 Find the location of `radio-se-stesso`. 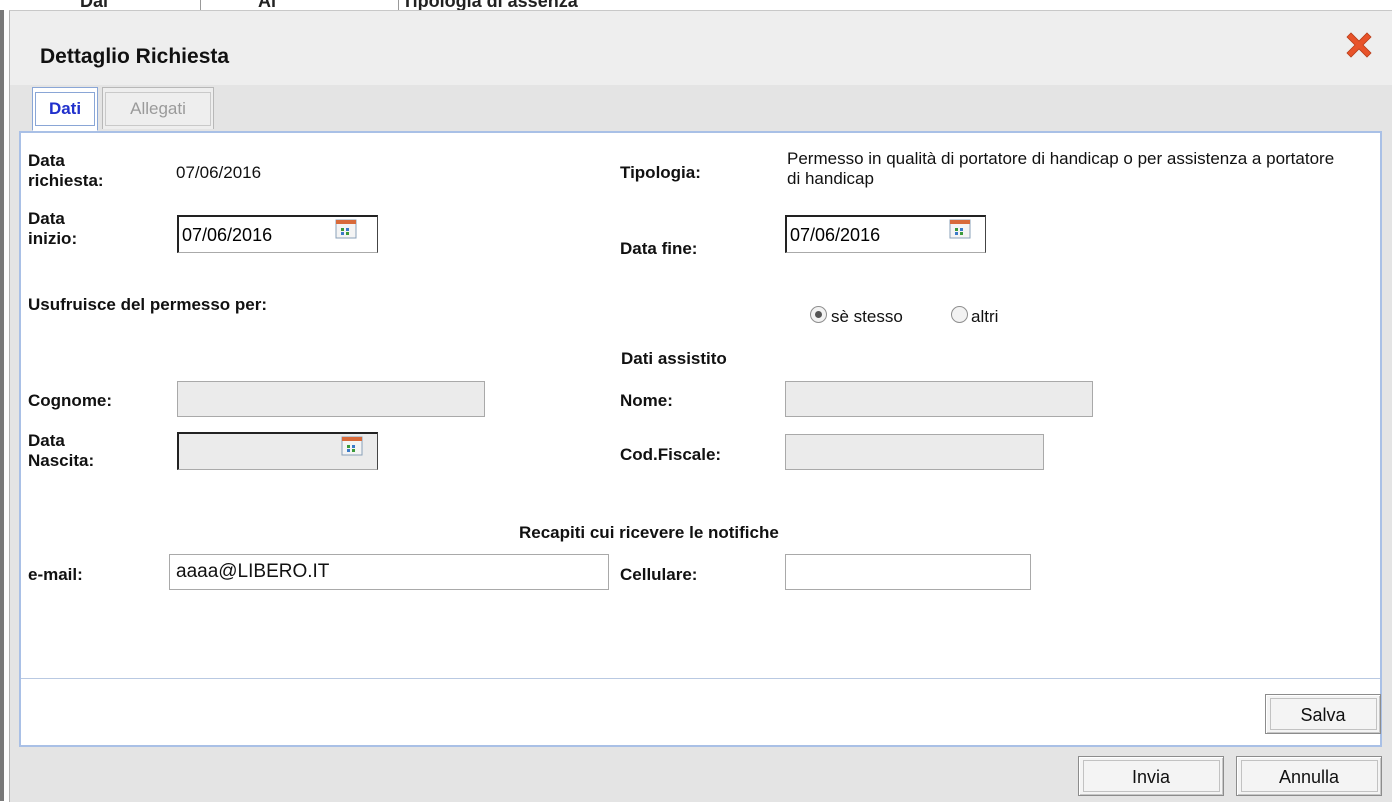

radio-se-stesso is located at coordinates (818, 314).